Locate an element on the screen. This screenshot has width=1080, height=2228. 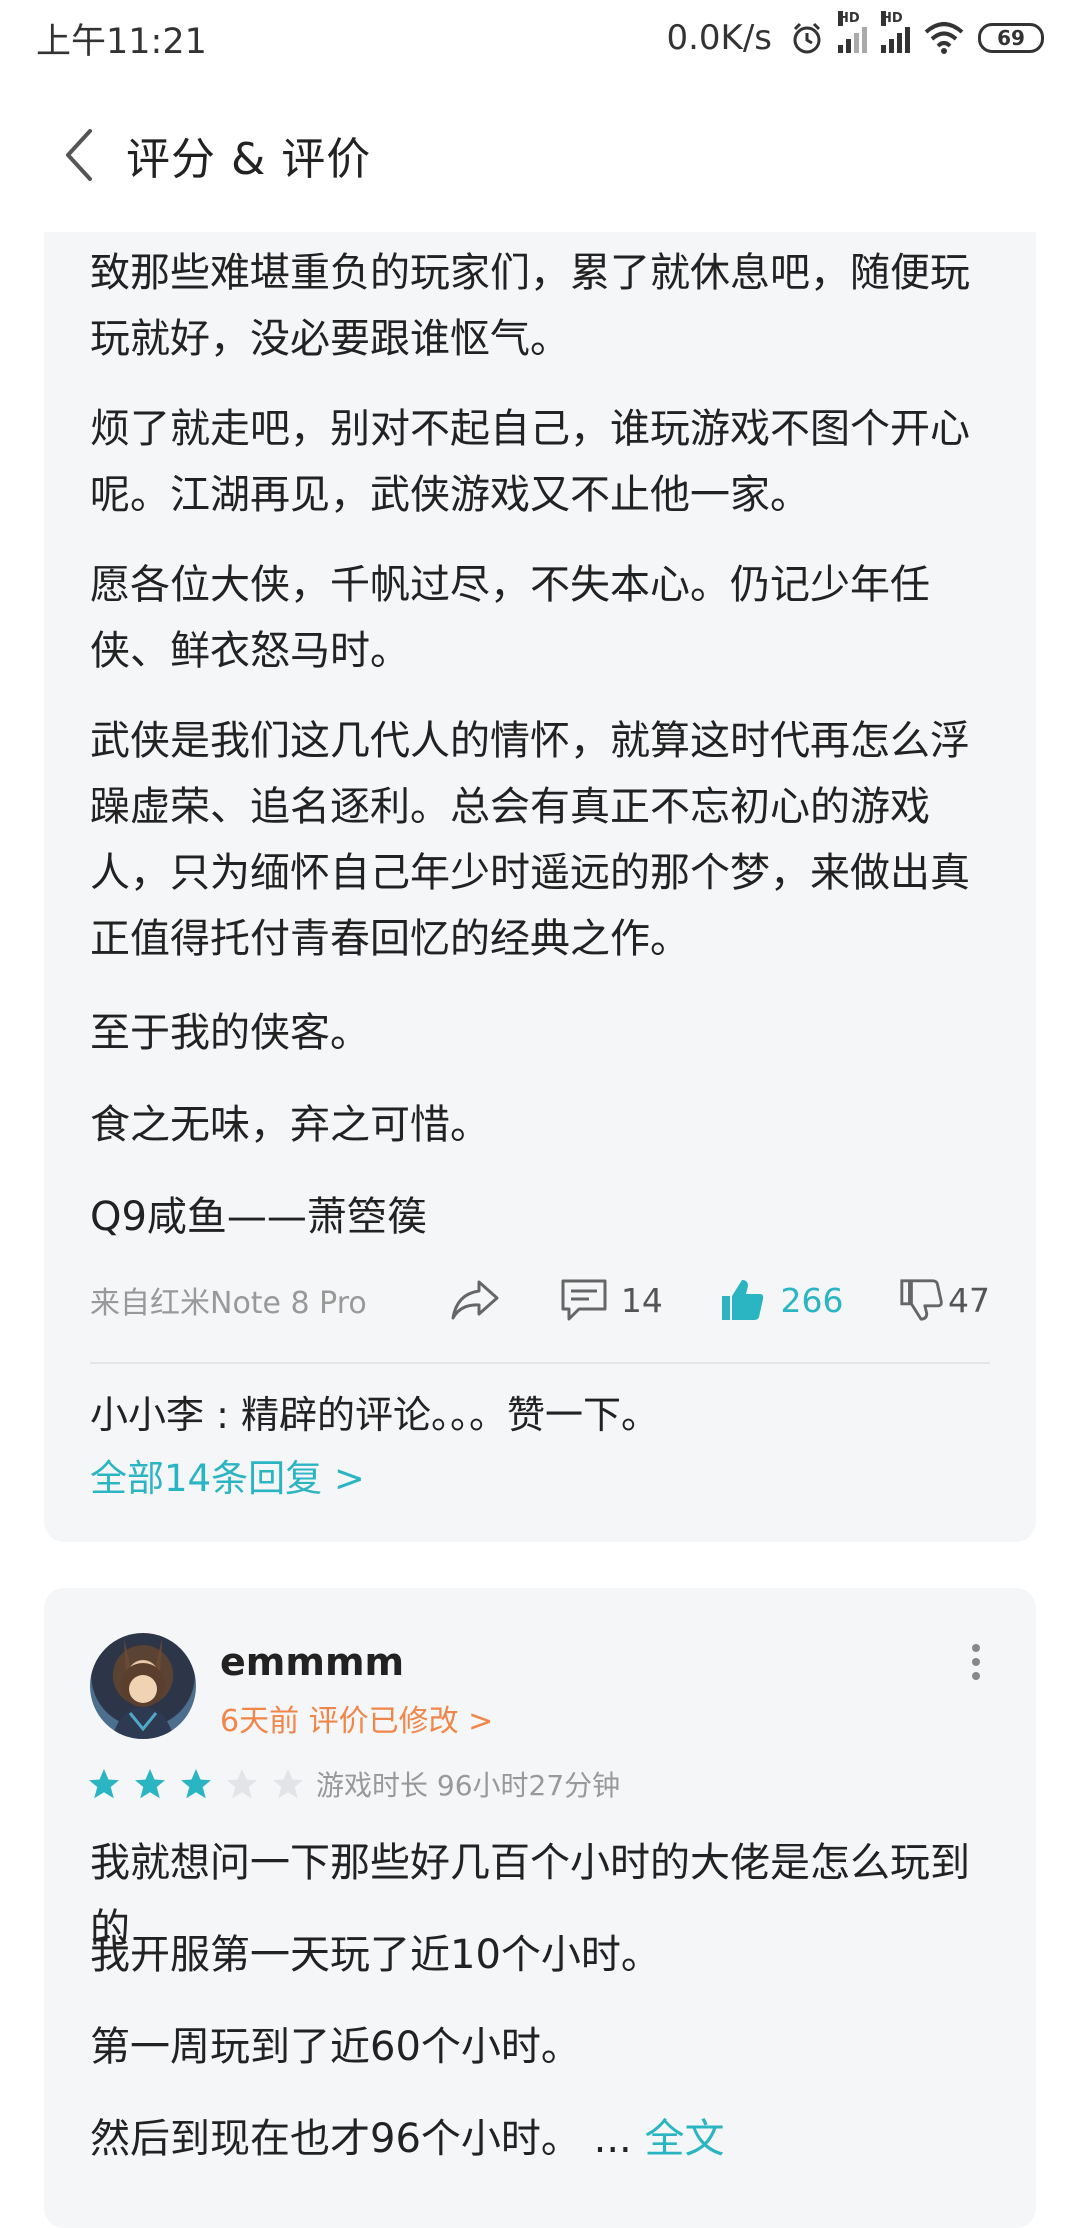
share-button is located at coordinates (504, 1300).